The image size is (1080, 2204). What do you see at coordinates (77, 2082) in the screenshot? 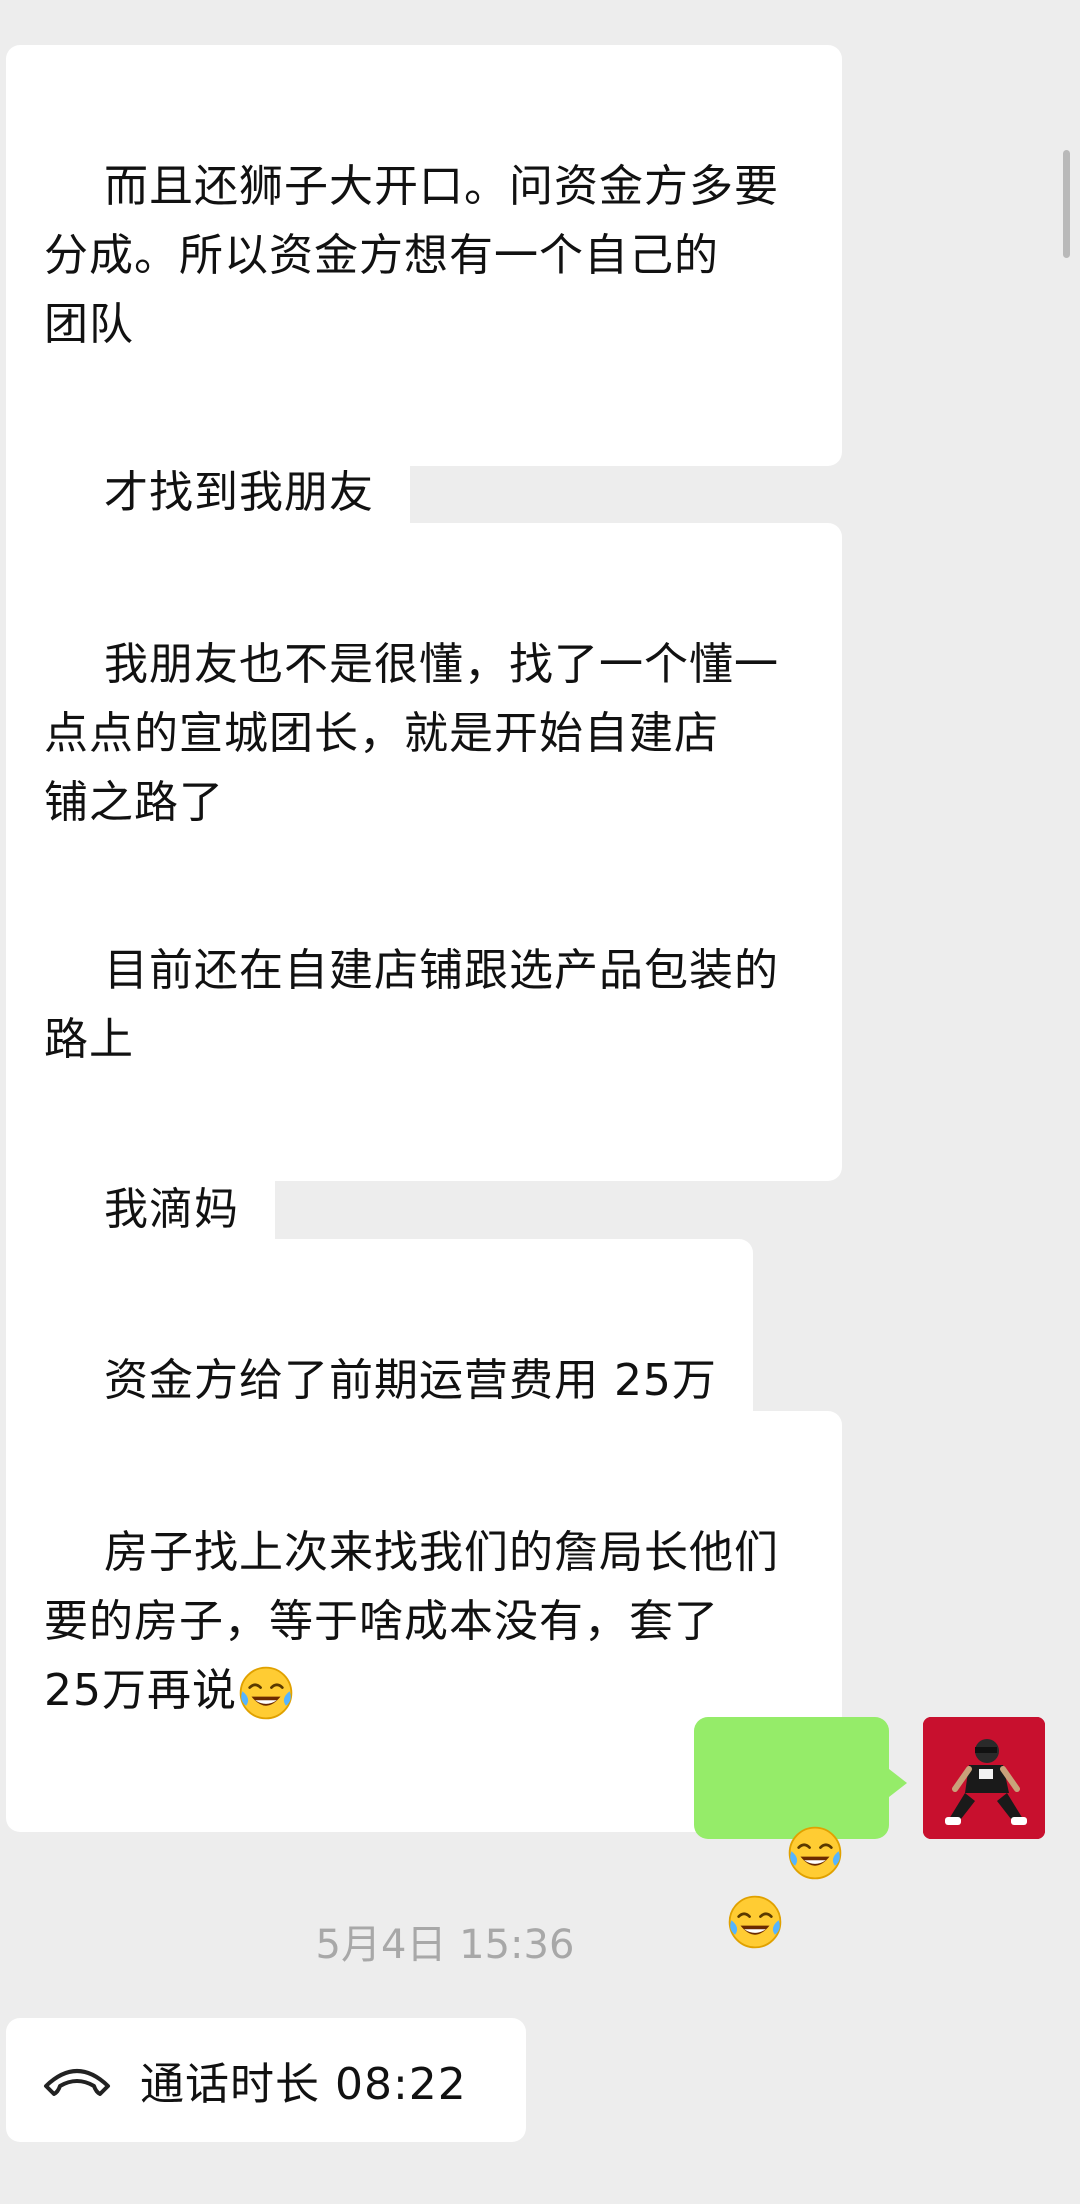
I see `phone-hangup-icon` at bounding box center [77, 2082].